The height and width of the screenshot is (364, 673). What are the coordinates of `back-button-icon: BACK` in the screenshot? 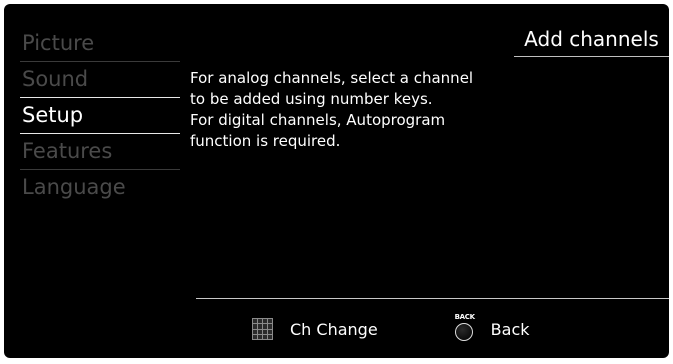 It's located at (465, 328).